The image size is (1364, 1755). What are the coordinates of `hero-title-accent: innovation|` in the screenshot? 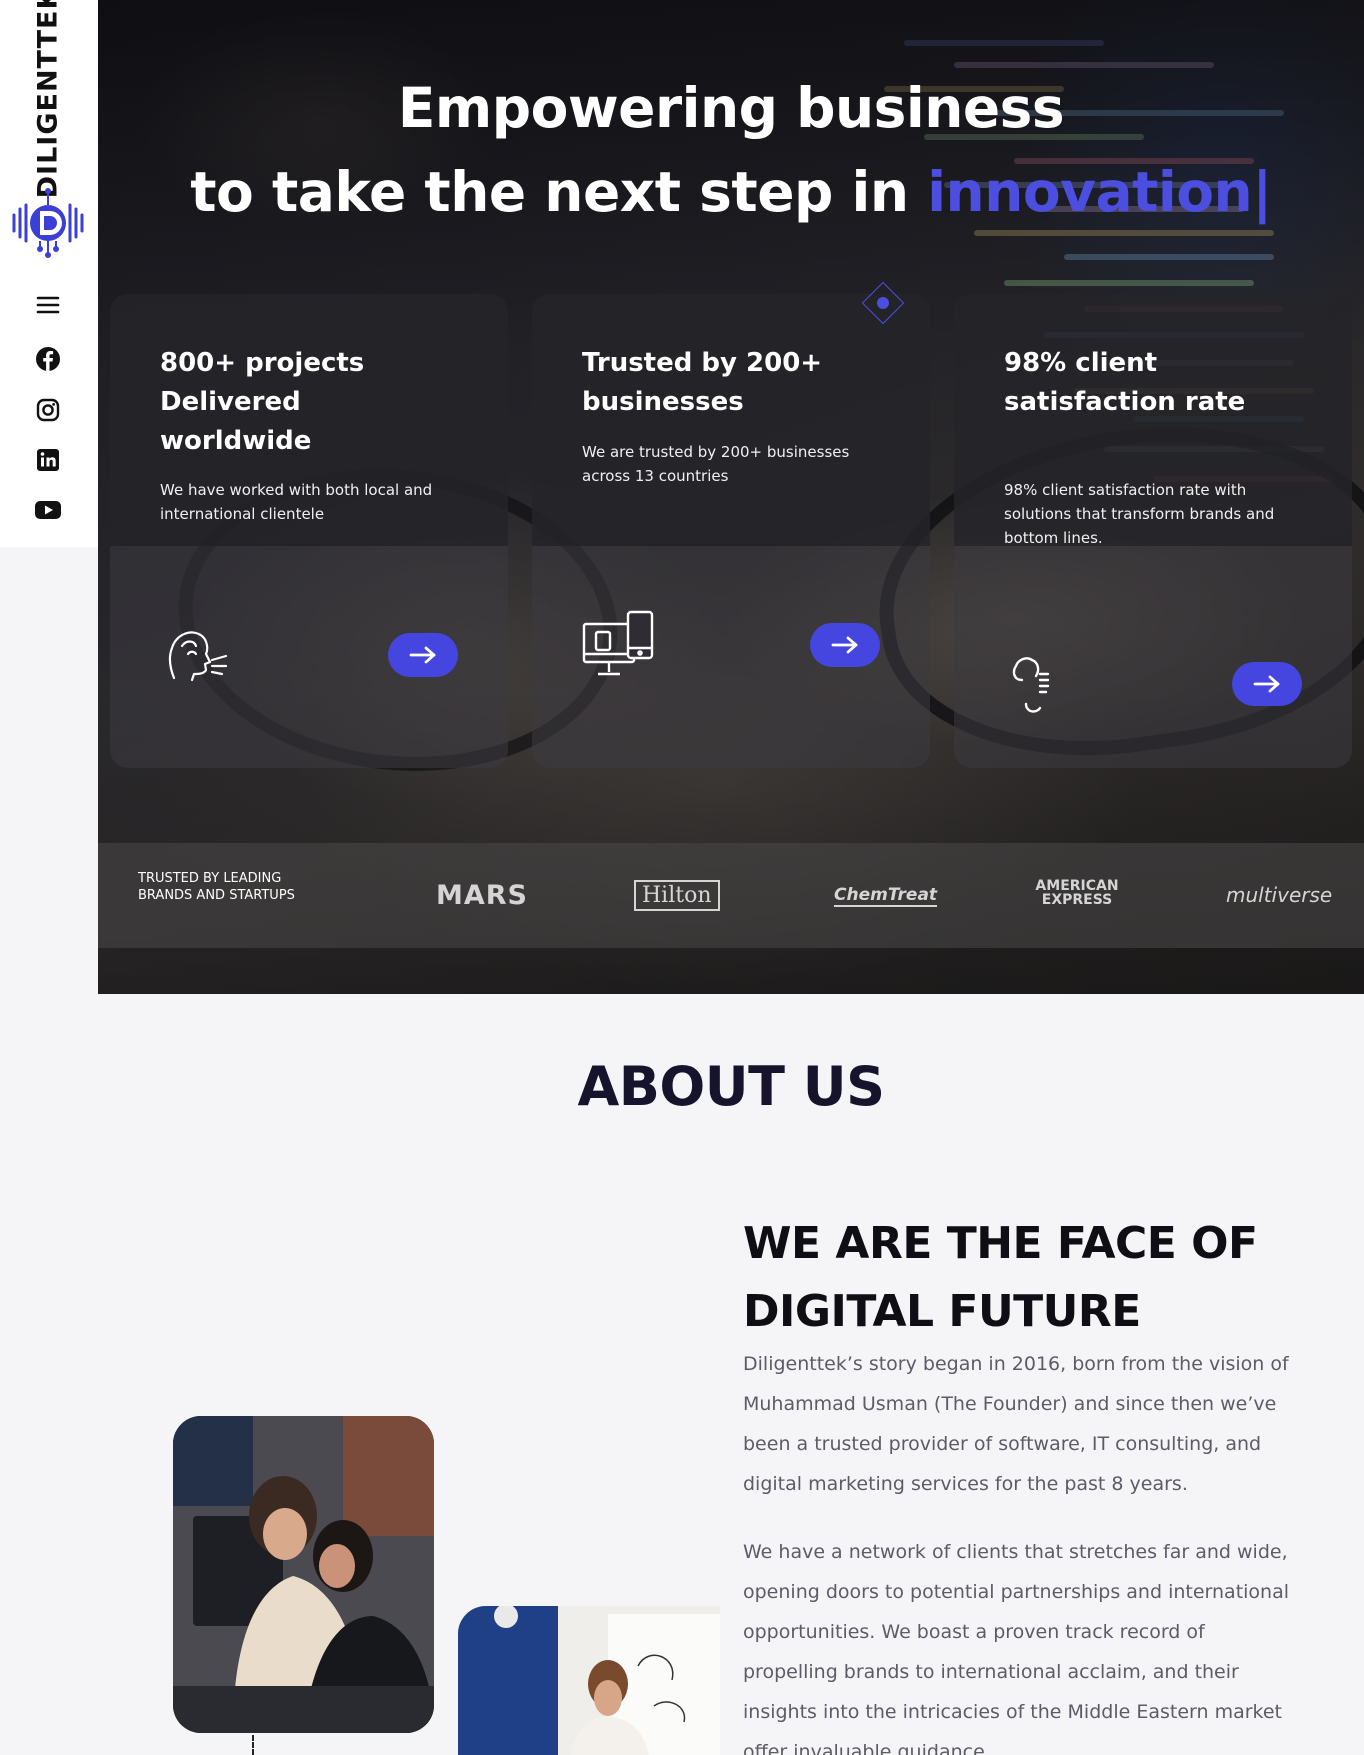 It's located at (1099, 192).